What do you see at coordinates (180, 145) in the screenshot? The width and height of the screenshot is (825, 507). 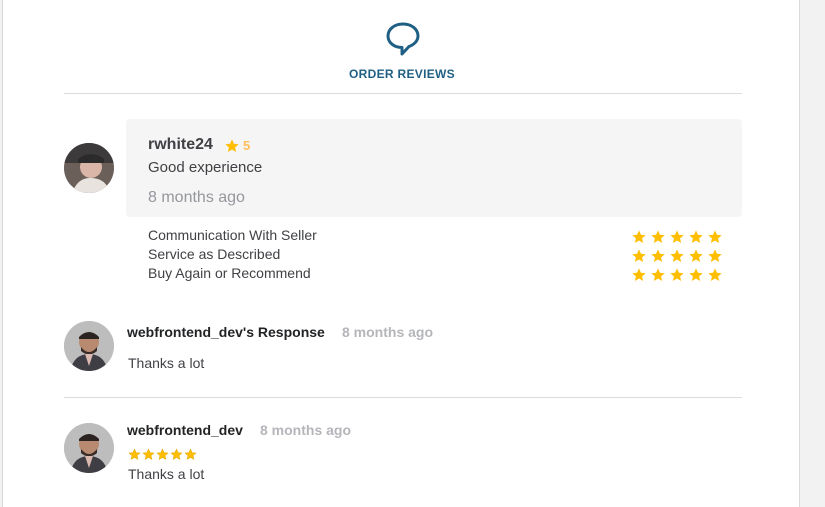 I see `reviewer-username: rwhite24` at bounding box center [180, 145].